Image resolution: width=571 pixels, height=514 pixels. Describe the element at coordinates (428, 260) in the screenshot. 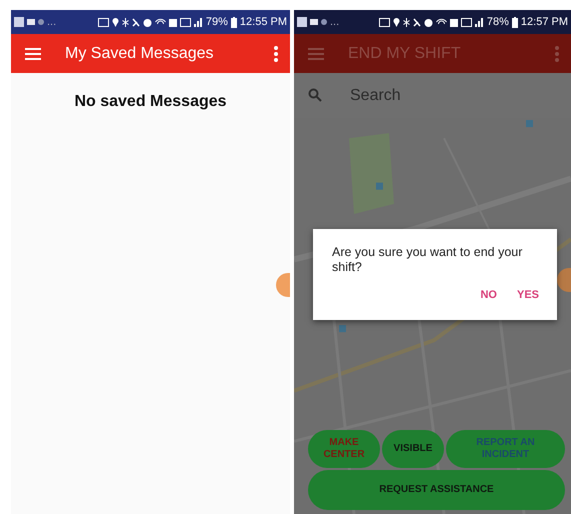

I see `dialog-message: Are you sure you want to end your shift?` at that location.